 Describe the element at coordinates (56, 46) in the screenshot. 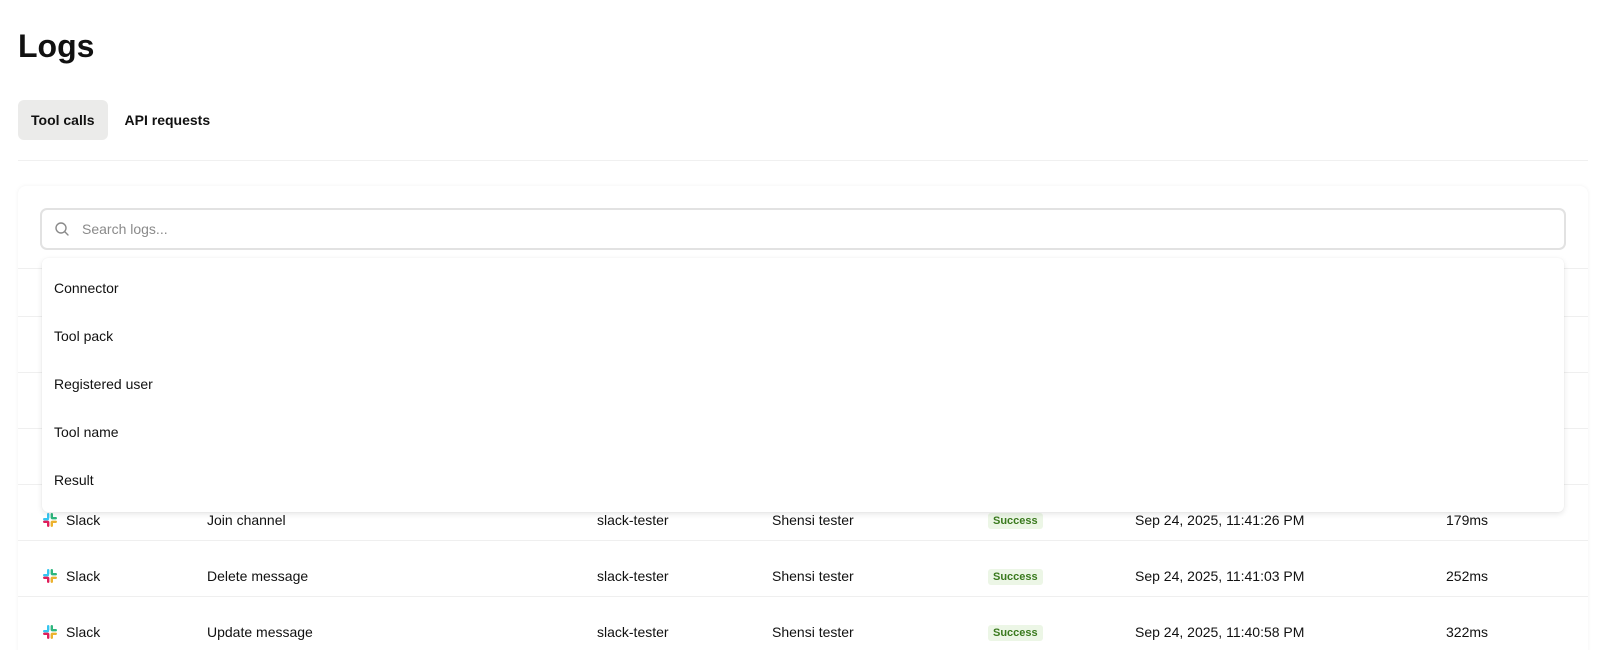

I see `page-title: Logs` at that location.